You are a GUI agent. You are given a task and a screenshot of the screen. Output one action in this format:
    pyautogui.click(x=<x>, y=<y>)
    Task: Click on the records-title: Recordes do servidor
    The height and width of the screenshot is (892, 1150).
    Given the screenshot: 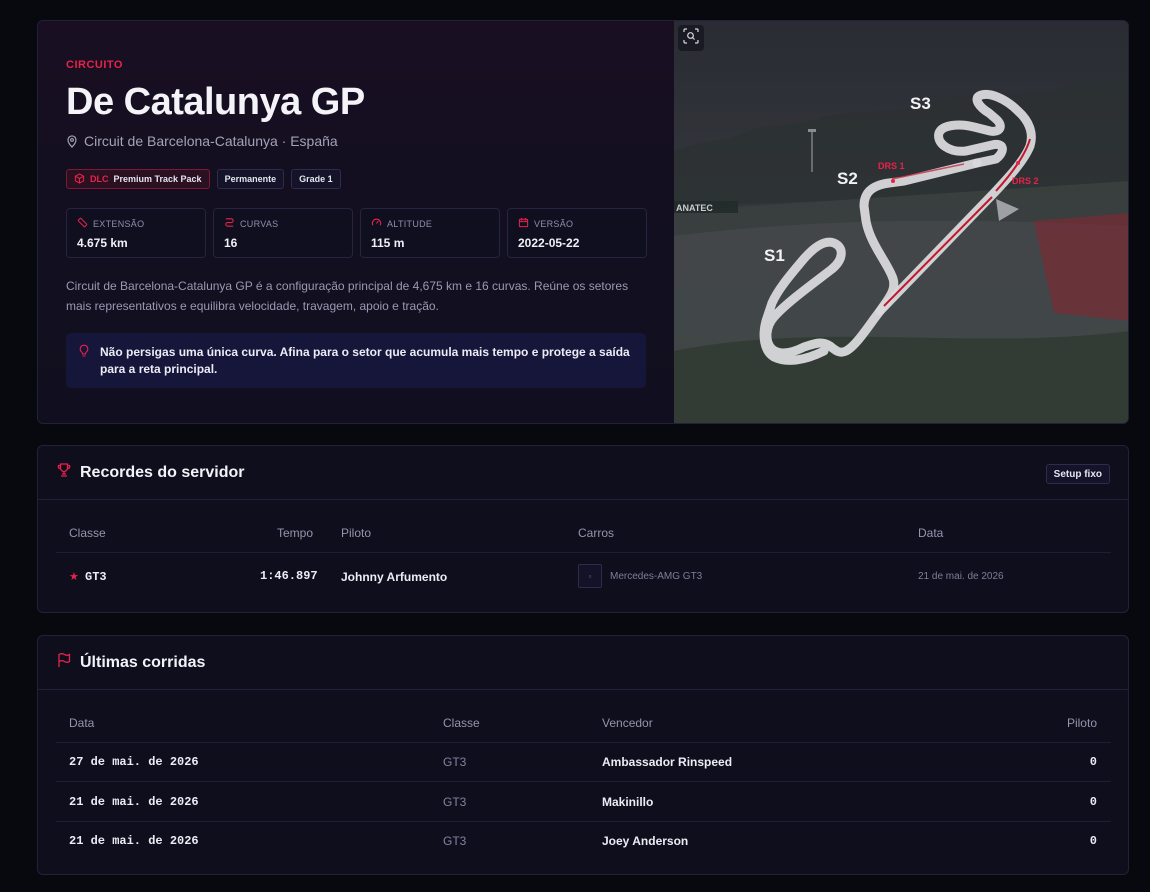 What is the action you would take?
    pyautogui.click(x=162, y=472)
    